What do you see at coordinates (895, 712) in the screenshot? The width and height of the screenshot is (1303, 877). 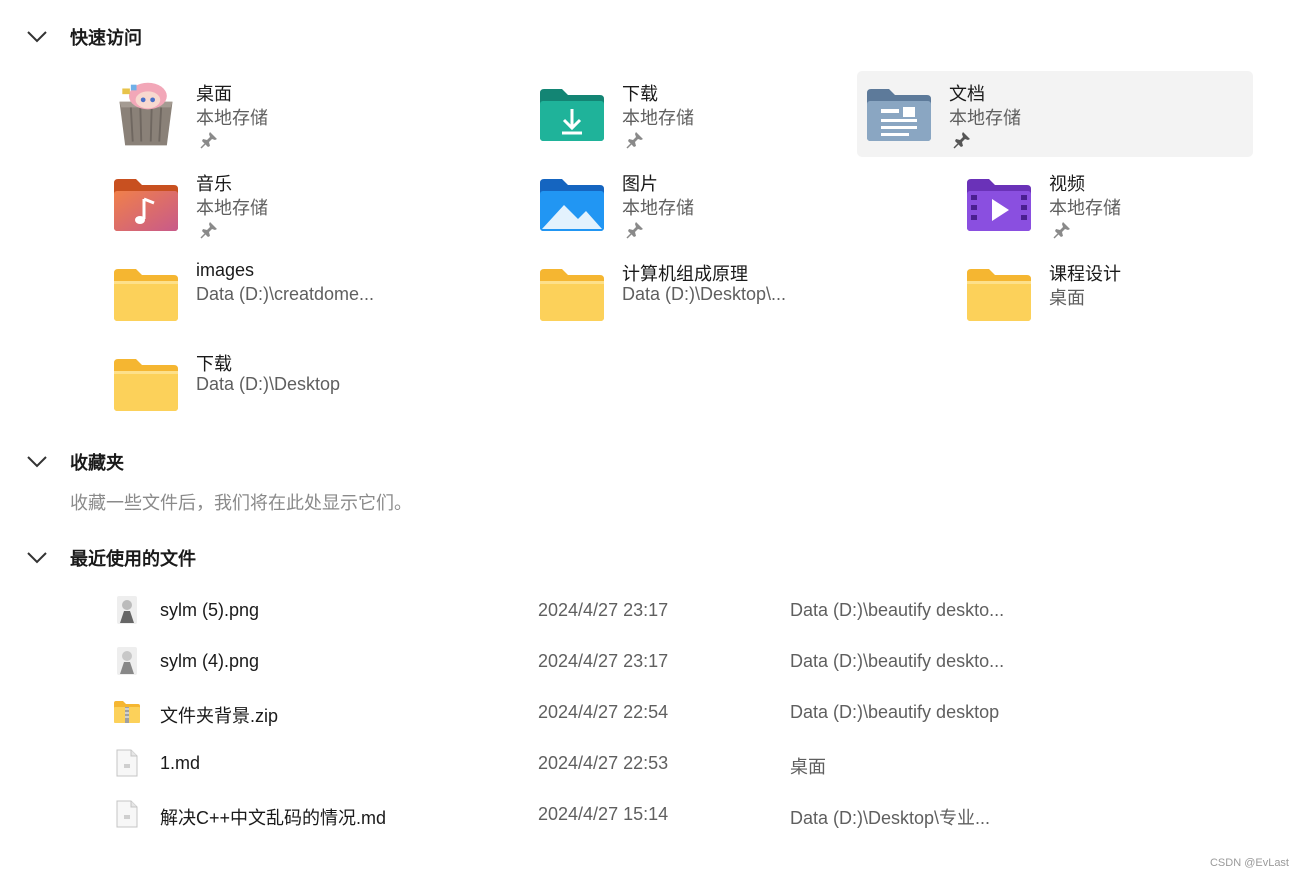 I see `file-location: Data (D:)\beautify desktop` at bounding box center [895, 712].